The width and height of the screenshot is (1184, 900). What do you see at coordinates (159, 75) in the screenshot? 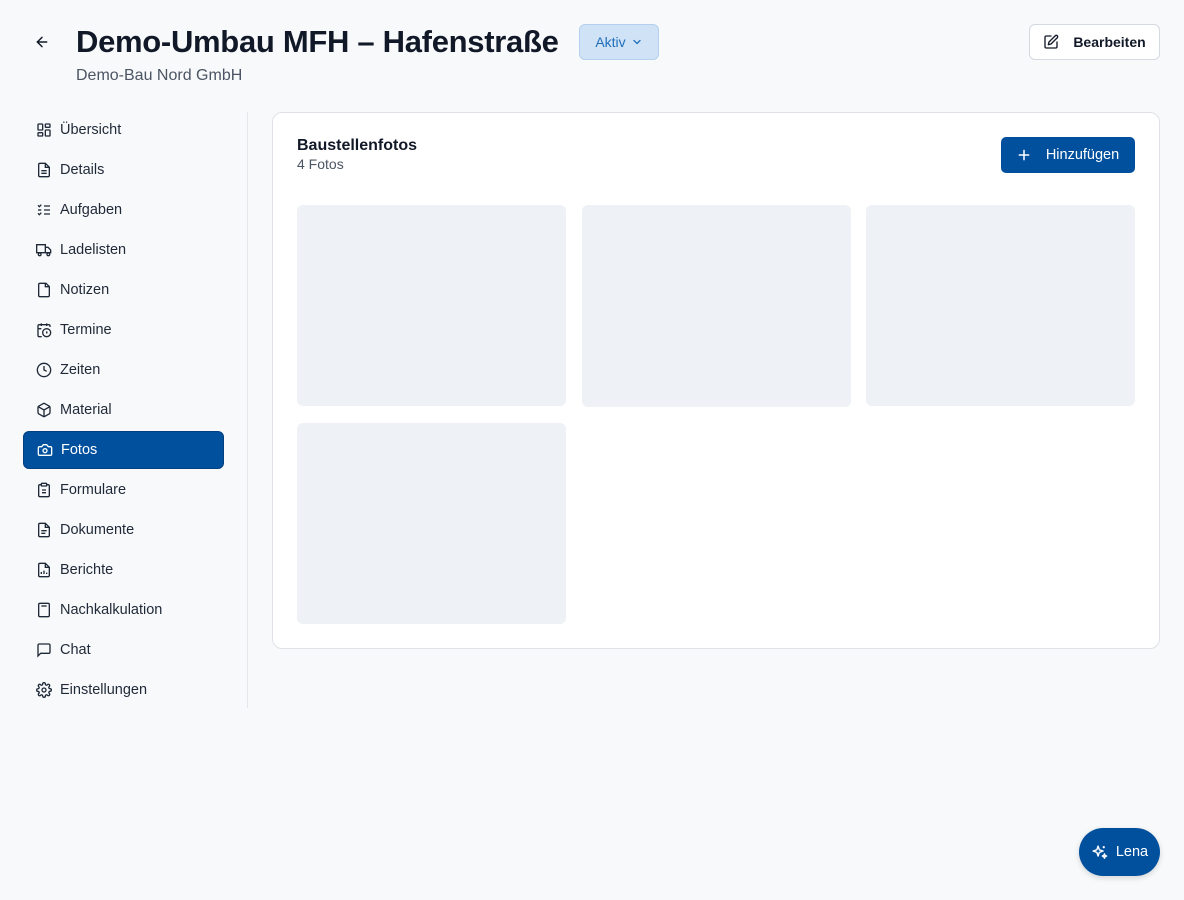
I see `company-name: Demo-Bau Nord GmbH` at bounding box center [159, 75].